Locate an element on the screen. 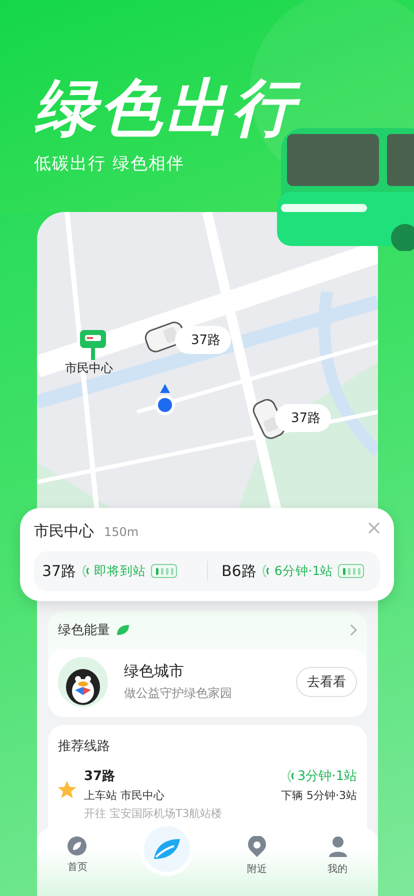 Image resolution: width=414 pixels, height=896 pixels. home-tab: 首页 is located at coordinates (77, 855).